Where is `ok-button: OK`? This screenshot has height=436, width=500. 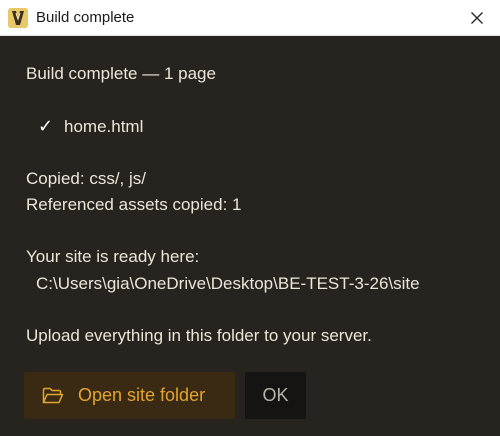 ok-button: OK is located at coordinates (275, 395).